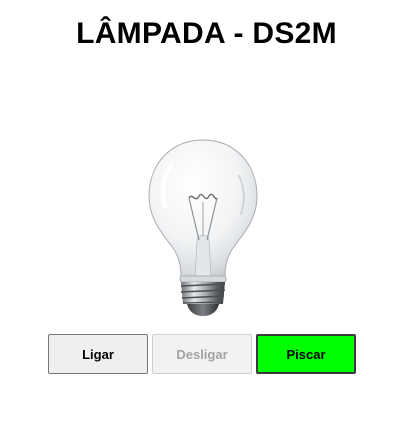 The image size is (413, 425). What do you see at coordinates (306, 354) in the screenshot?
I see `blink-button: Piscar` at bounding box center [306, 354].